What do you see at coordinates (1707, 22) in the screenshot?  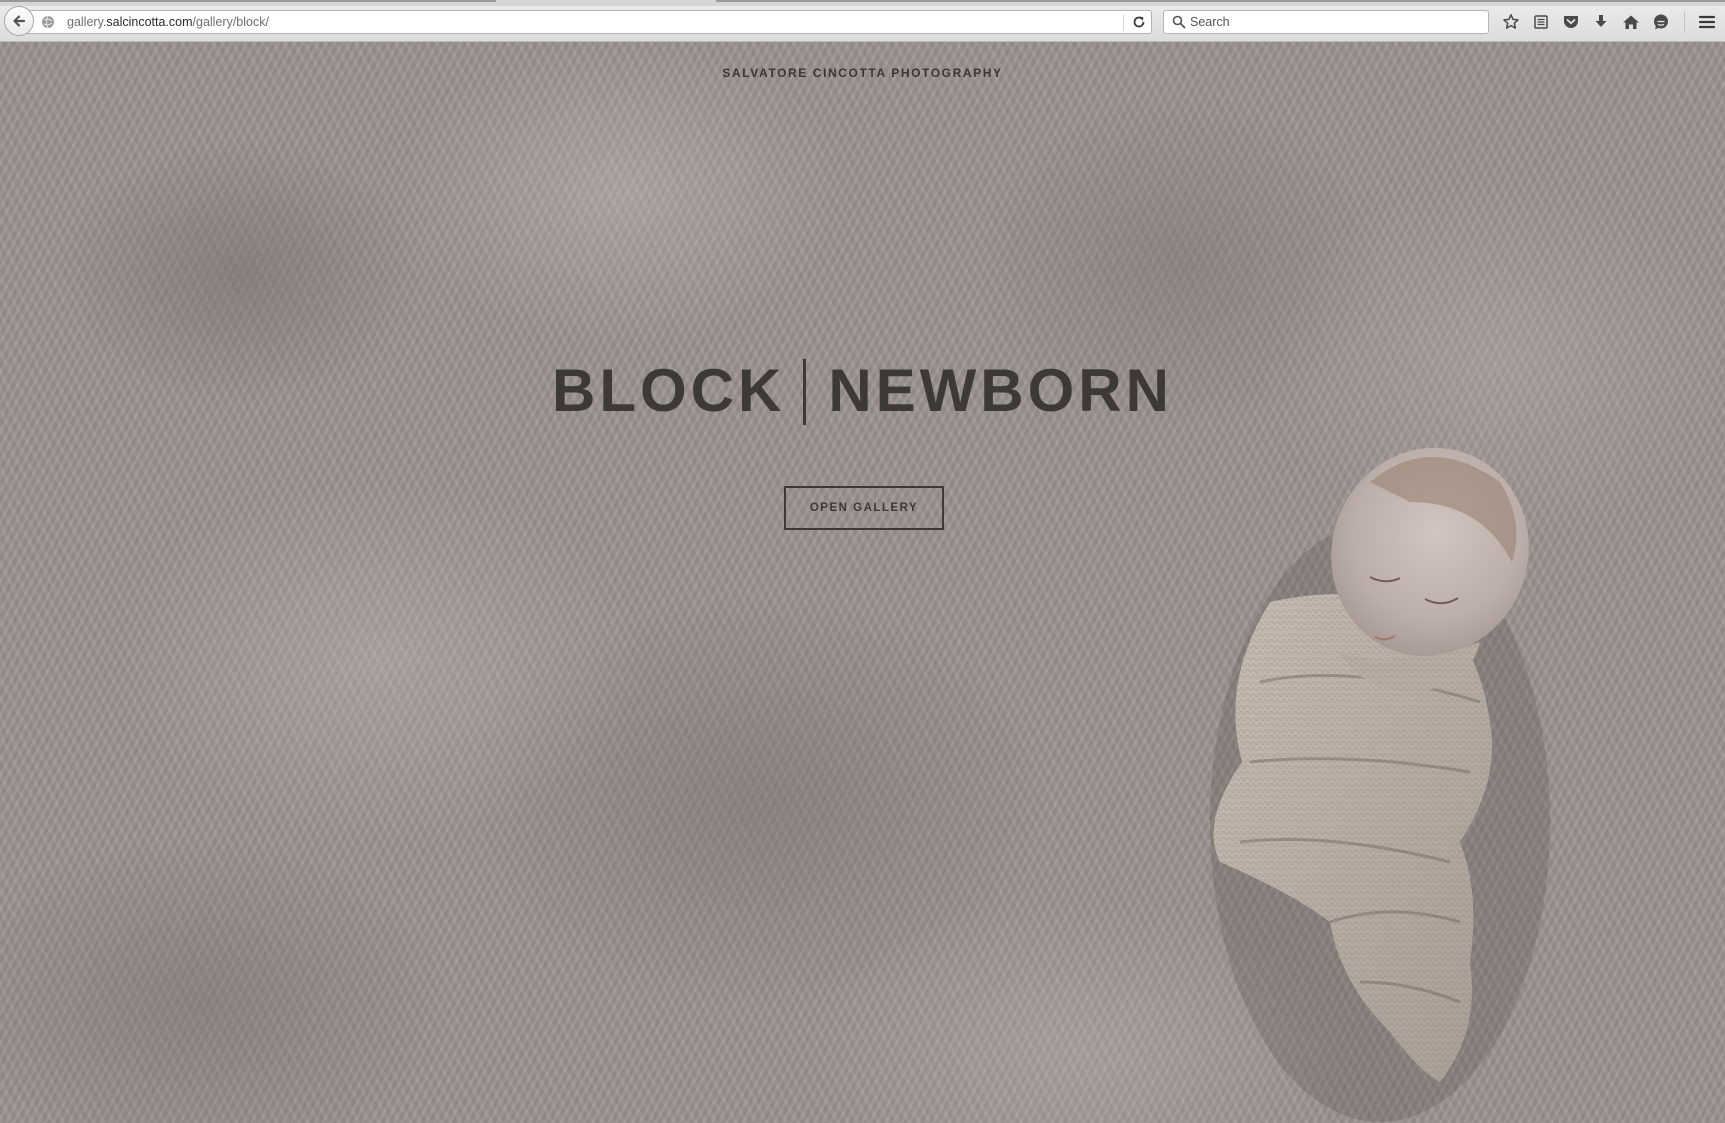 I see `menu-icon` at bounding box center [1707, 22].